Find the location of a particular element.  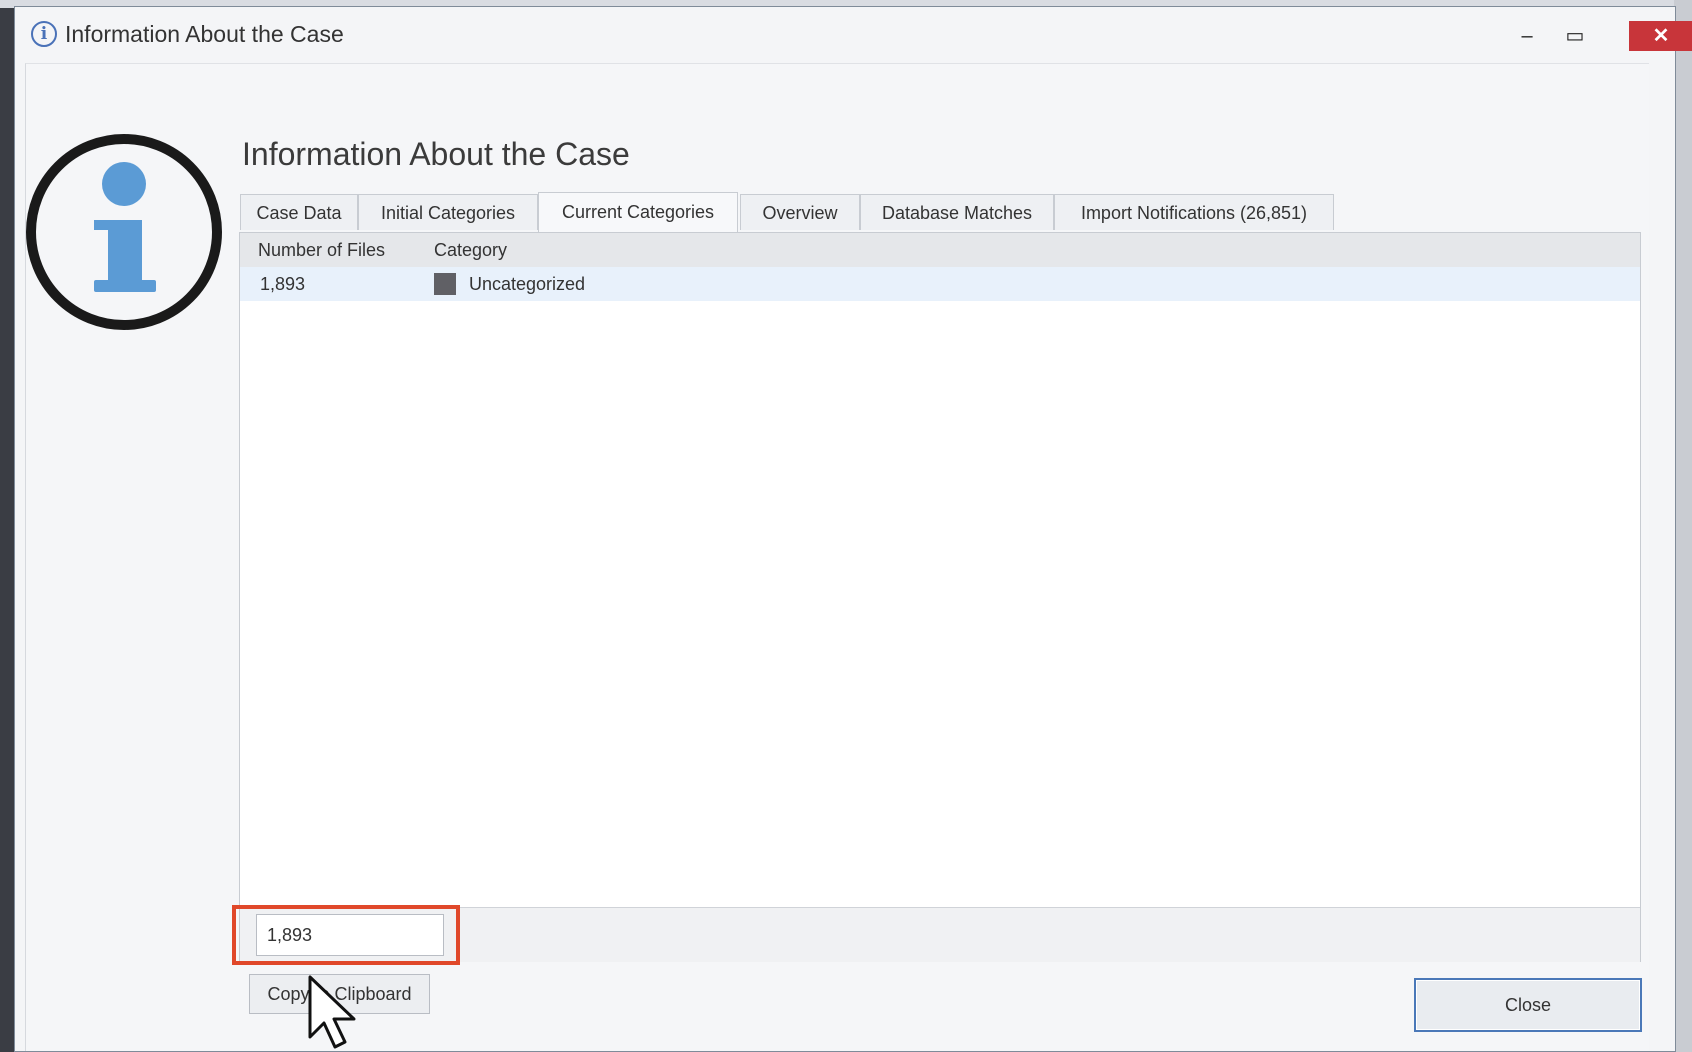

column-header-number-of-files: Number of Files is located at coordinates (321, 250).